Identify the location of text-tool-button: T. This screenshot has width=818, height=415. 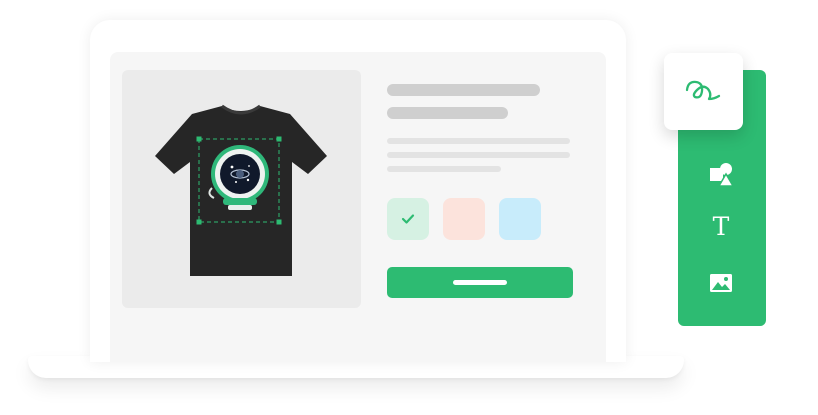
(721, 227).